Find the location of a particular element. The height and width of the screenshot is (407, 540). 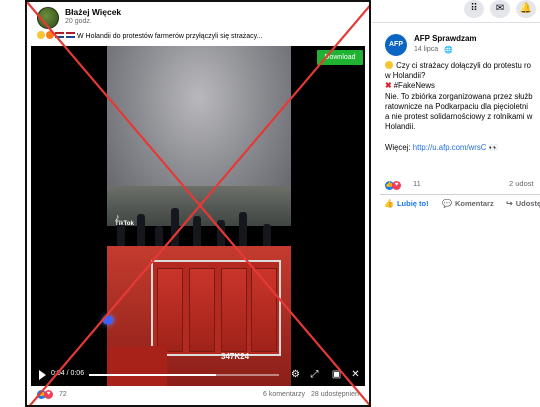

bell-icon: 🔔 is located at coordinates (526, 9).